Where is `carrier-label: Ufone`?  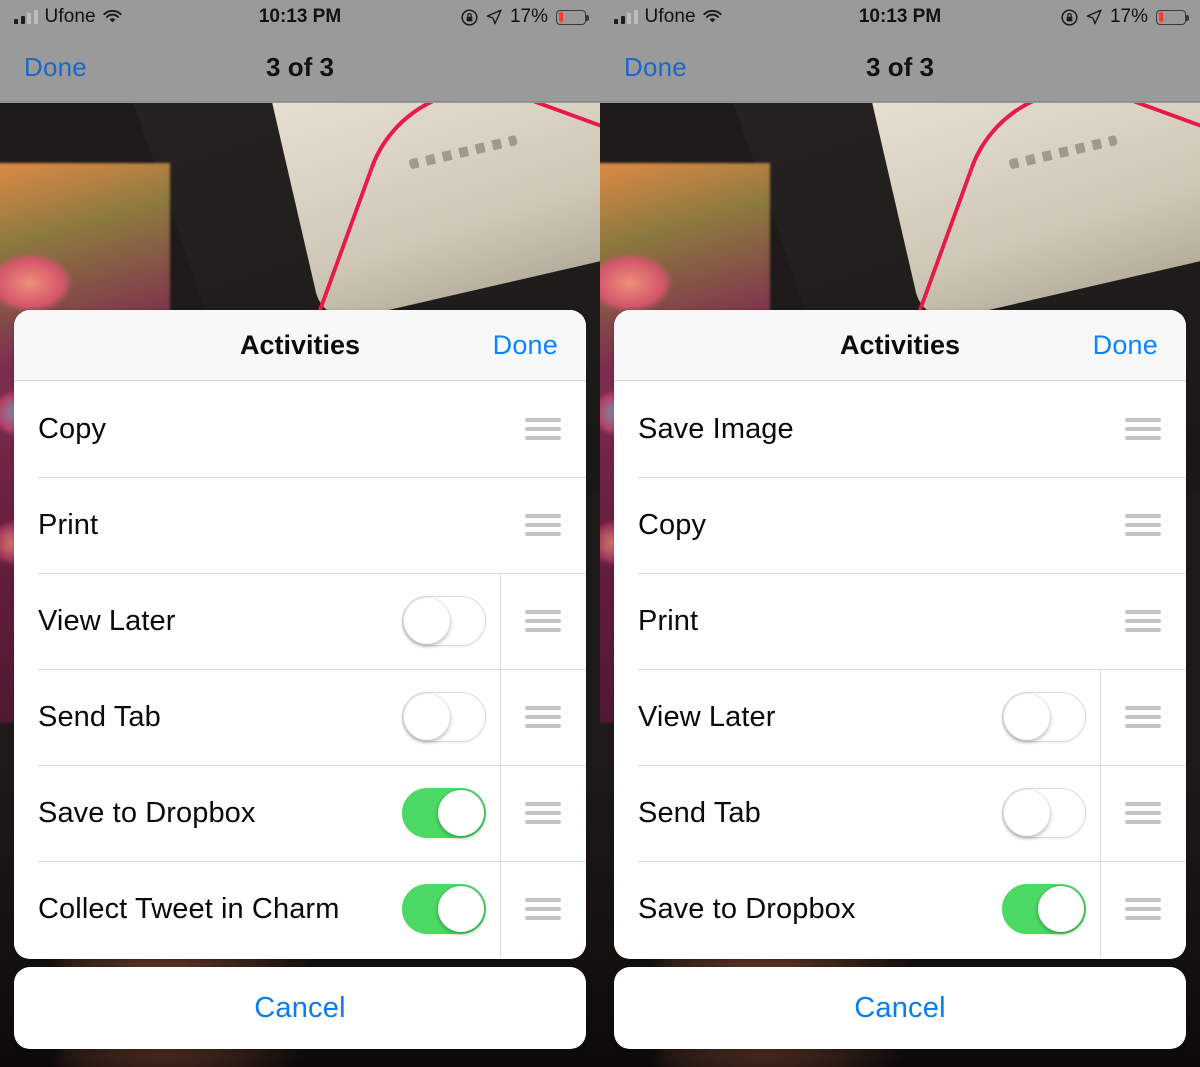
carrier-label: Ufone is located at coordinates (70, 16).